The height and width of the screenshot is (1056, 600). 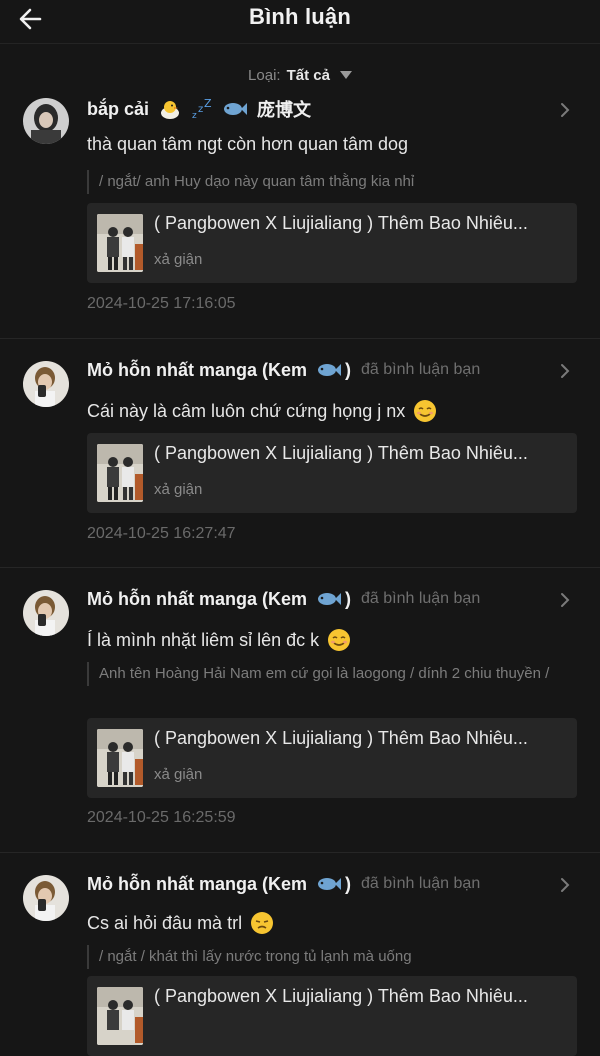 I want to click on top-bar: Bình luận, so click(x=300, y=22).